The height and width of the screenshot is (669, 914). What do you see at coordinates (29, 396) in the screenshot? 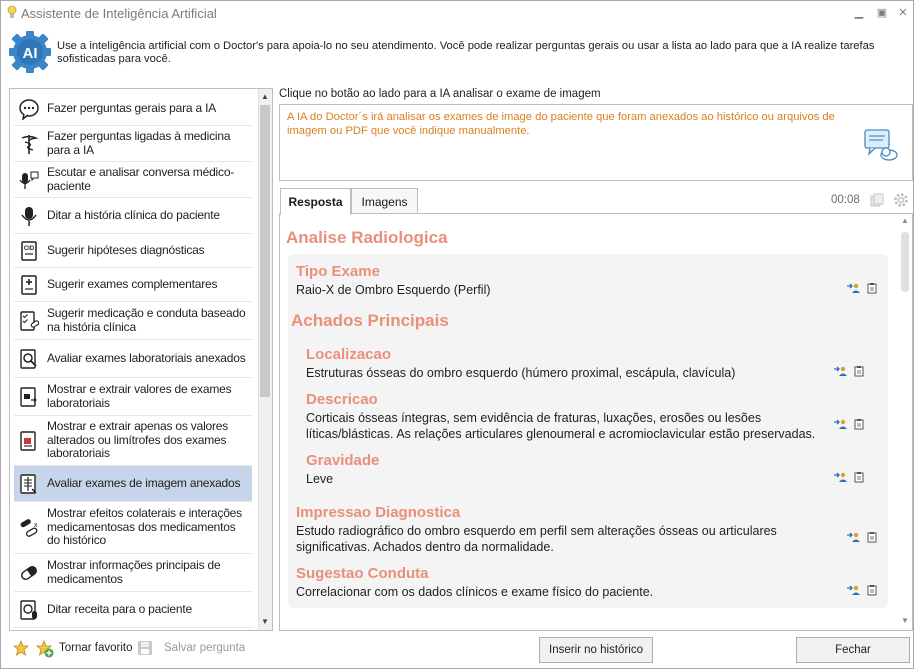
I see `extract-document-icon` at bounding box center [29, 396].